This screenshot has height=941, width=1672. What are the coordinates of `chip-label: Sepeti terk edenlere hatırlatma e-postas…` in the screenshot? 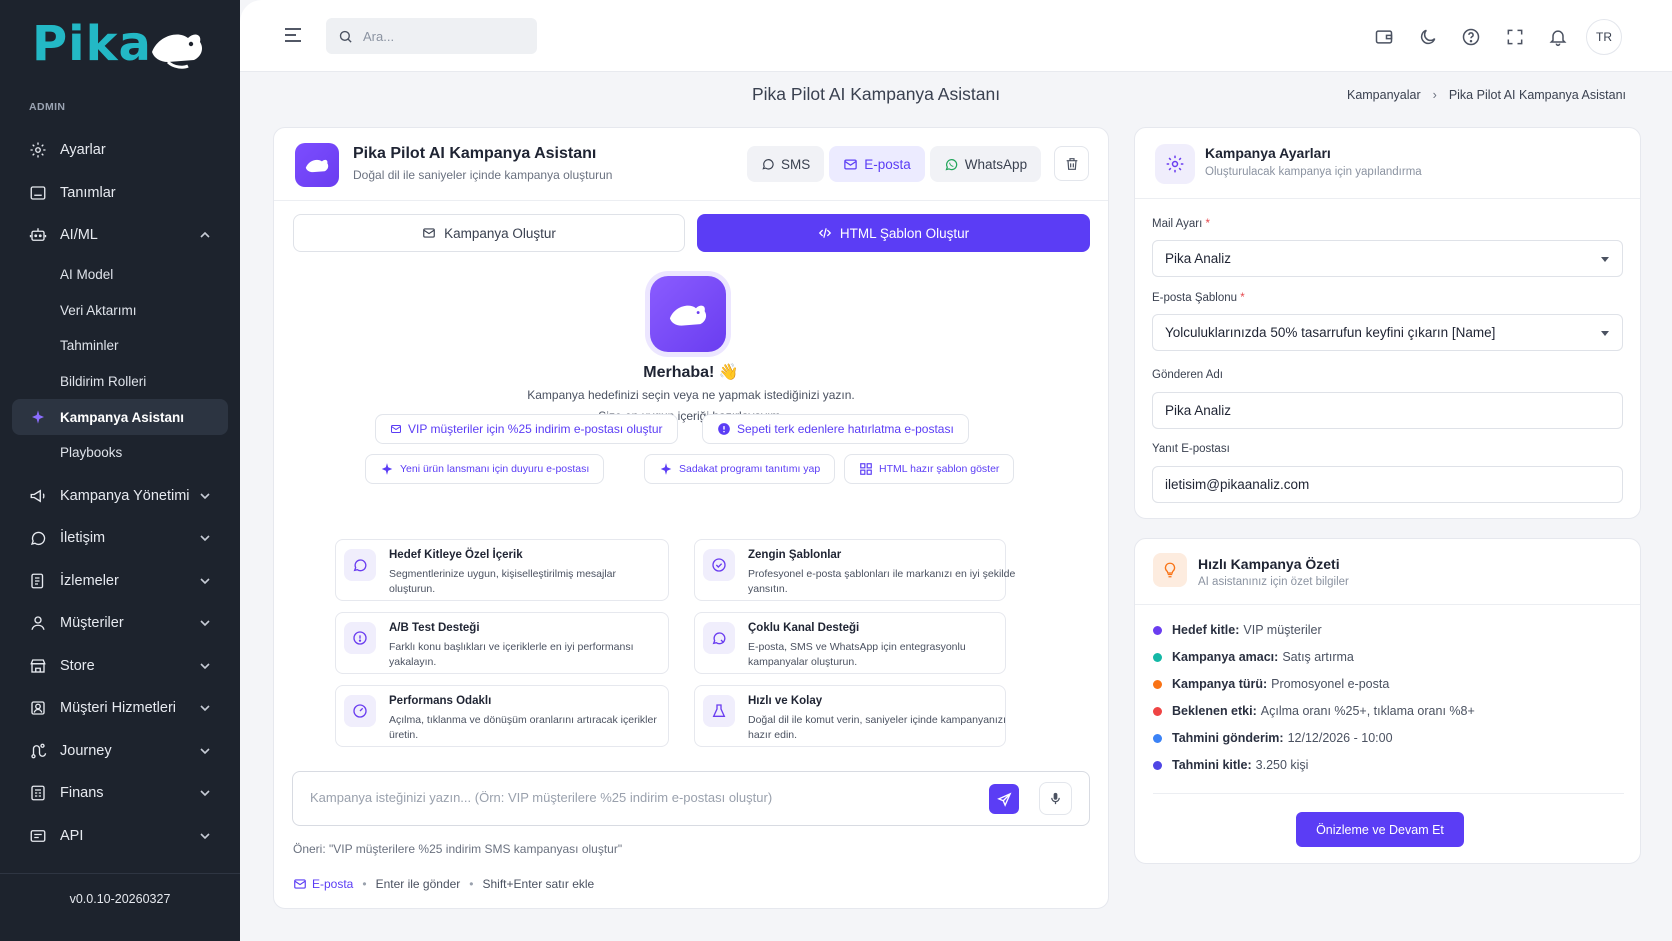 It's located at (845, 429).